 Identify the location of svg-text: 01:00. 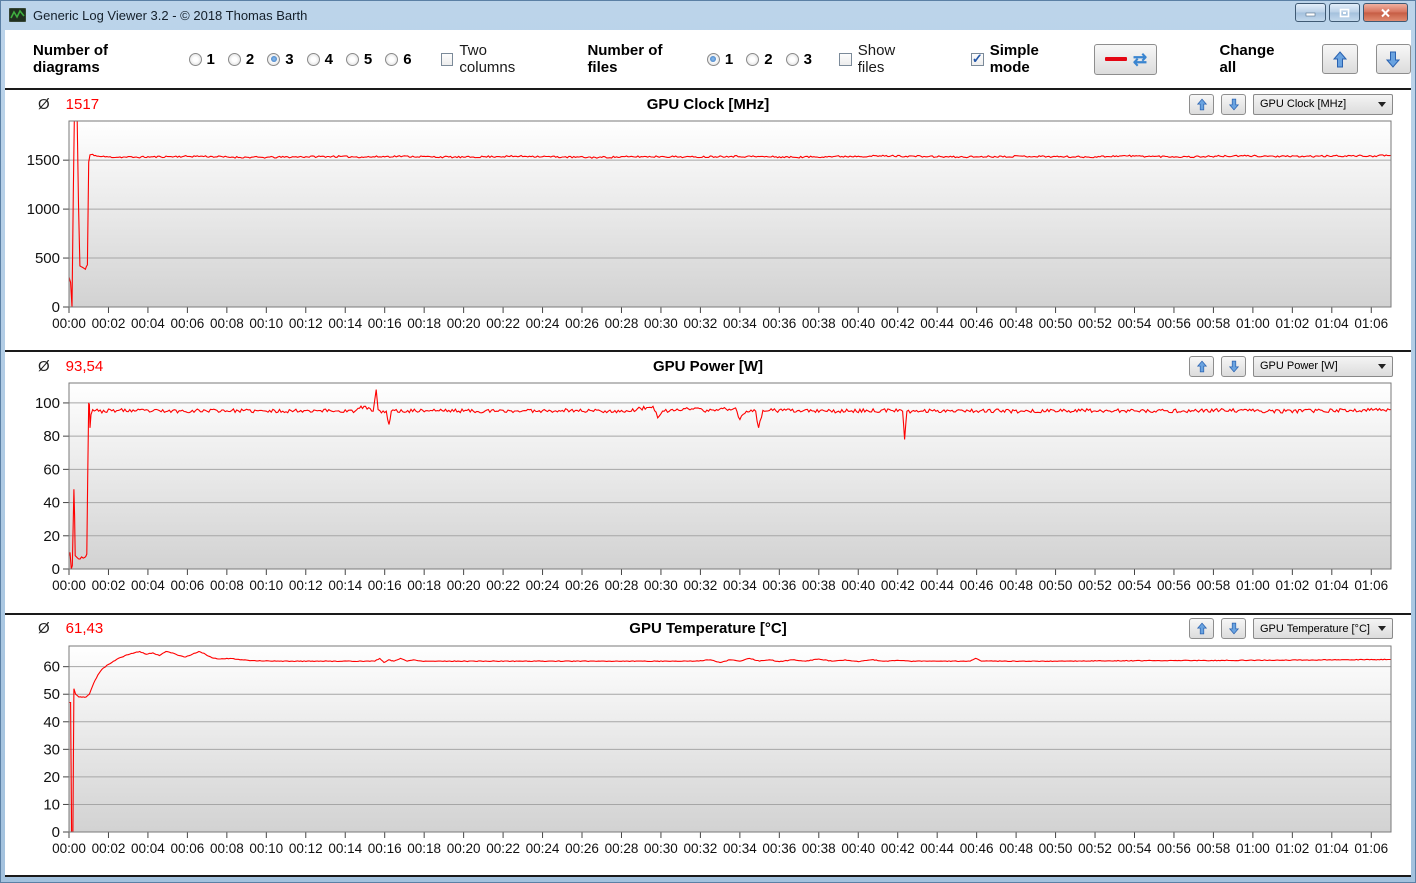
(1253, 848).